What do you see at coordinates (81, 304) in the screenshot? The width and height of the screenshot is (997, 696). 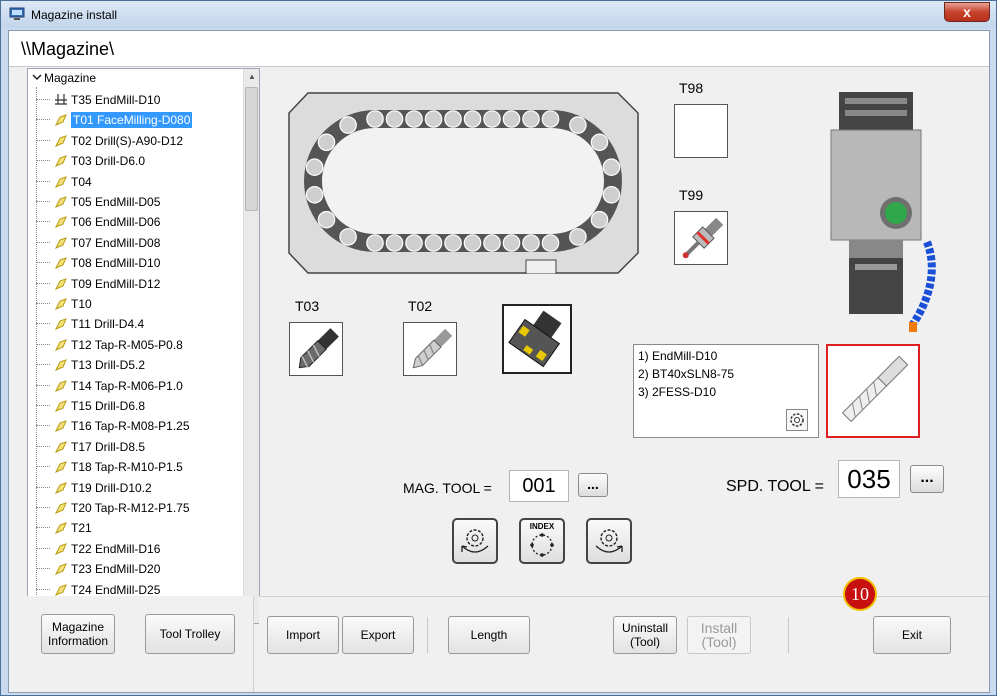 I see `tree-item-label: T10` at bounding box center [81, 304].